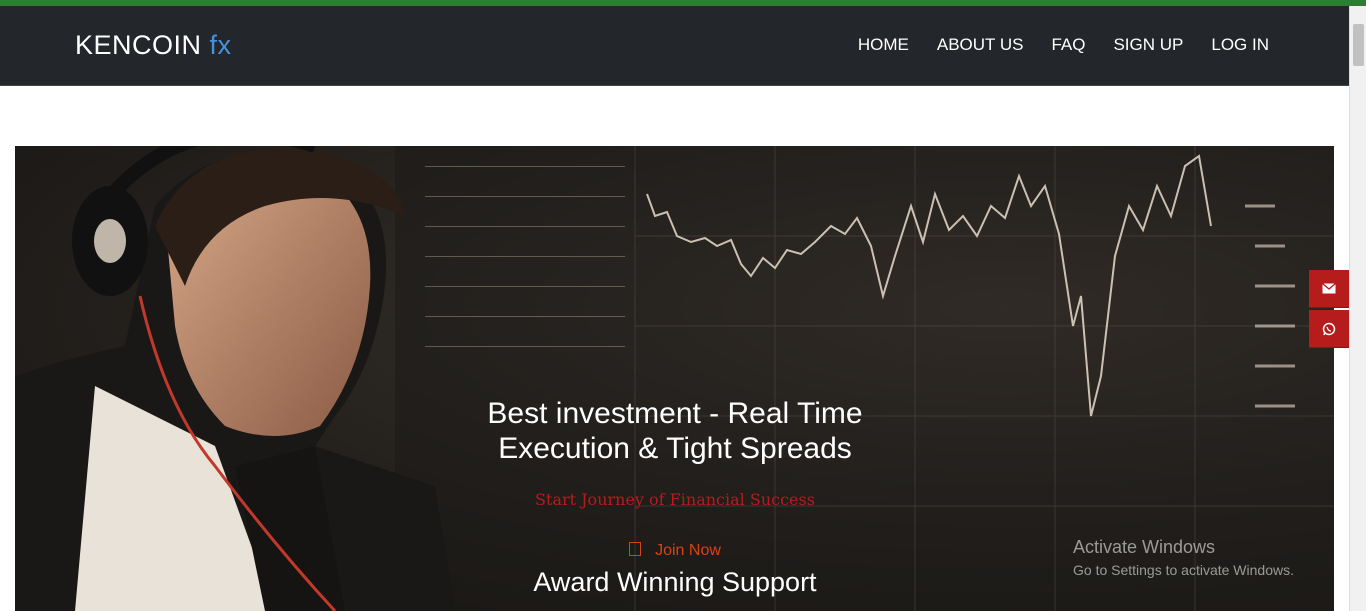 The height and width of the screenshot is (611, 1366). What do you see at coordinates (138, 45) in the screenshot?
I see `brand-name: KENCOIN` at bounding box center [138, 45].